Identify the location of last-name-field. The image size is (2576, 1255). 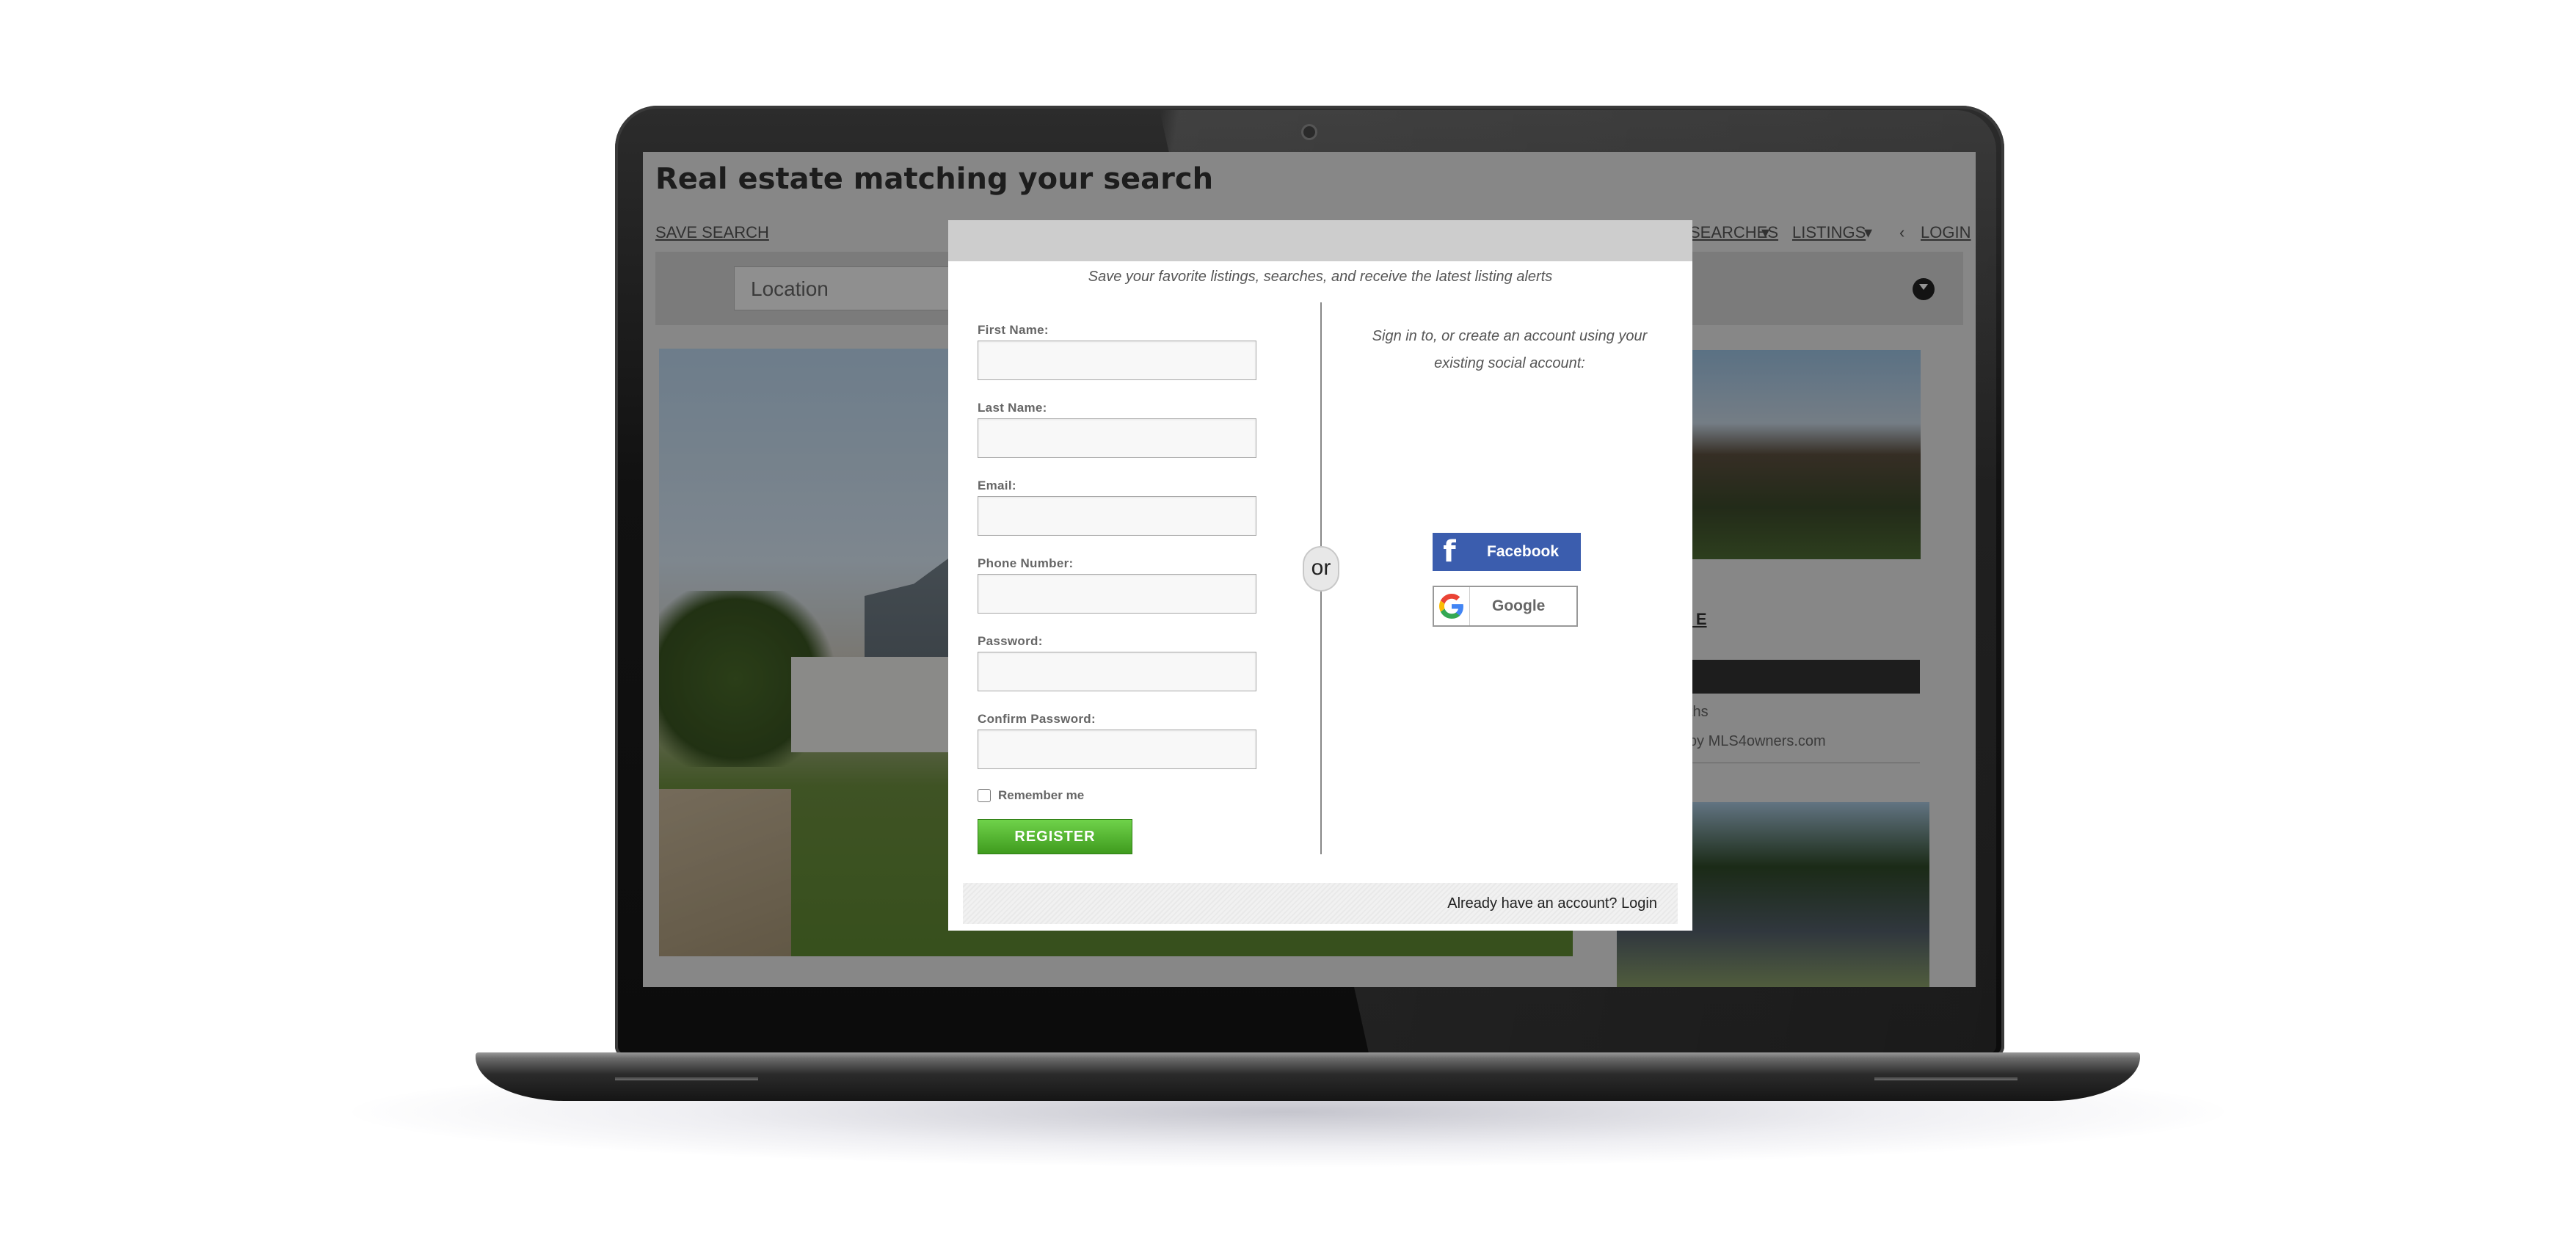
(1117, 438).